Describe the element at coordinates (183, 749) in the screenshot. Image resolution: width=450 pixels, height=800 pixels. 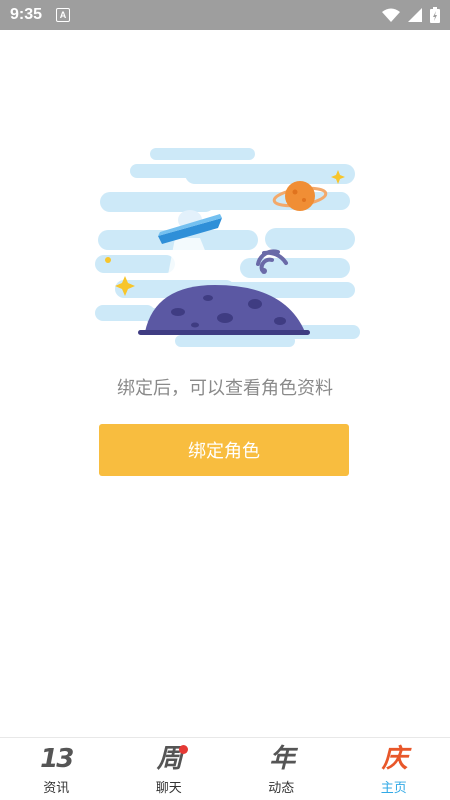
I see `unread-badge` at that location.